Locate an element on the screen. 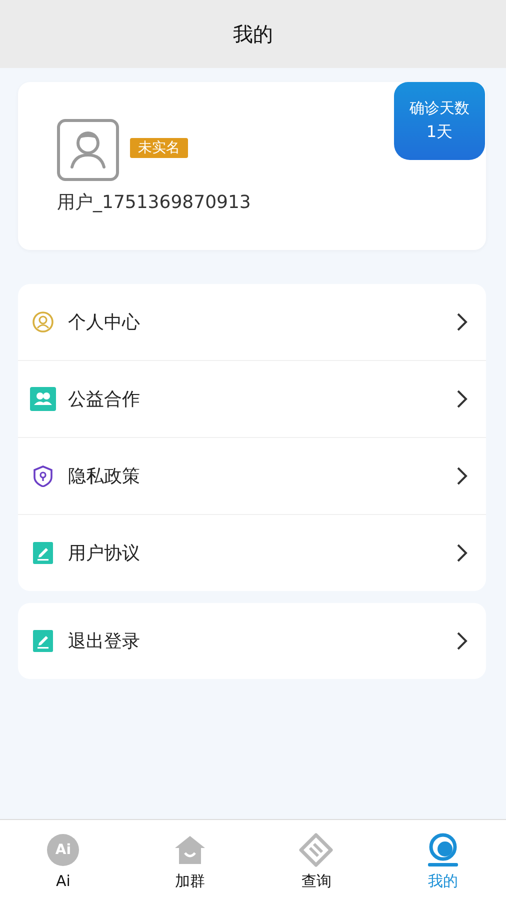  days-value: 1天 is located at coordinates (439, 132).